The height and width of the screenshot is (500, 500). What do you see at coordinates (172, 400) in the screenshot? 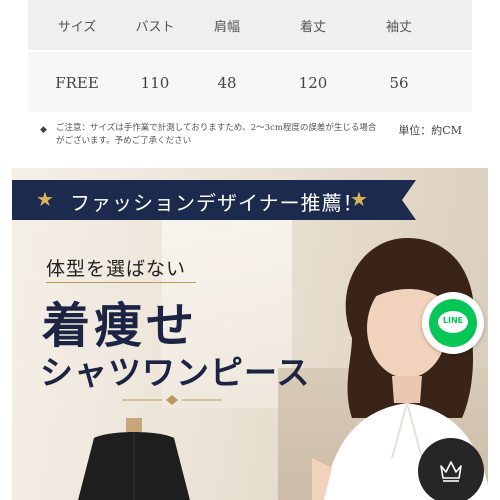
I see `ornament-divider` at bounding box center [172, 400].